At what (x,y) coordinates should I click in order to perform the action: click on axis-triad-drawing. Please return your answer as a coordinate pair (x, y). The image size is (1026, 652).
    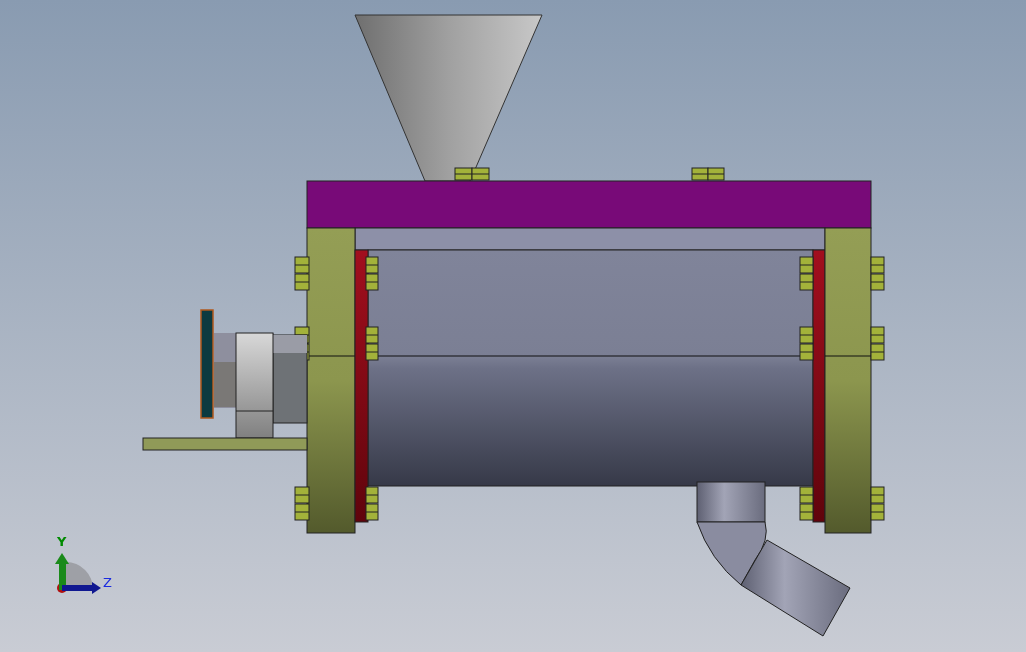
    Looking at the image, I should click on (78, 573).